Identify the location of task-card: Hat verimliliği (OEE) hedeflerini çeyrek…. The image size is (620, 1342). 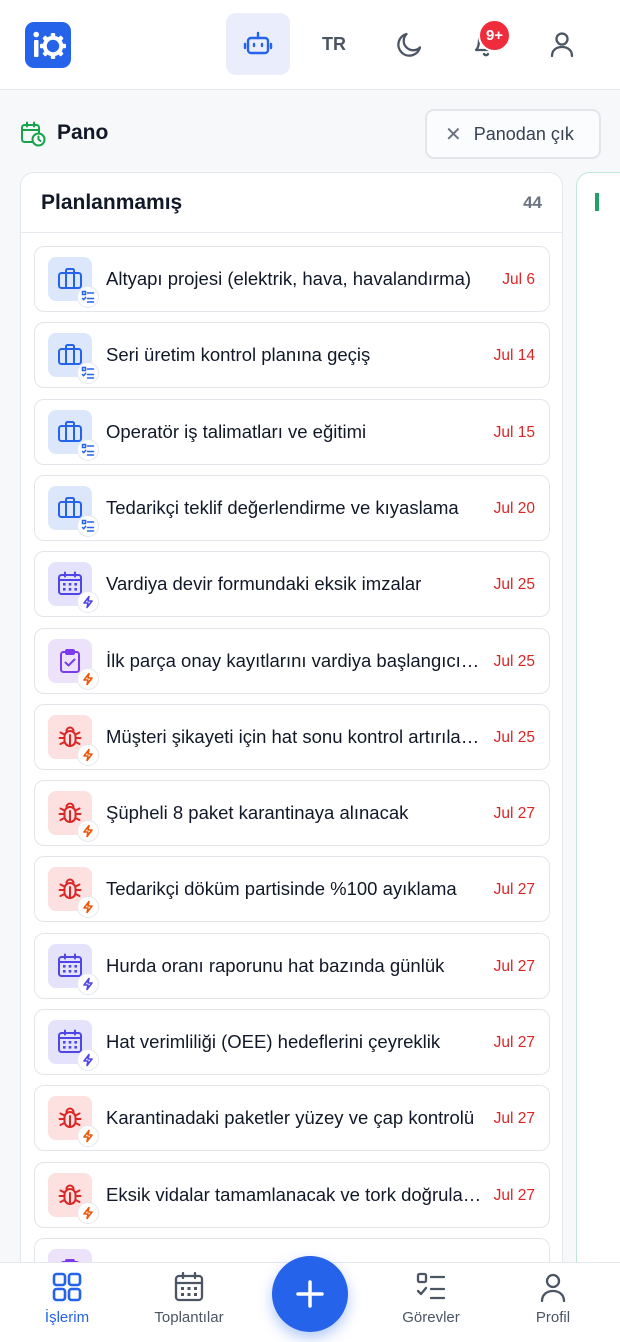
(292, 1042).